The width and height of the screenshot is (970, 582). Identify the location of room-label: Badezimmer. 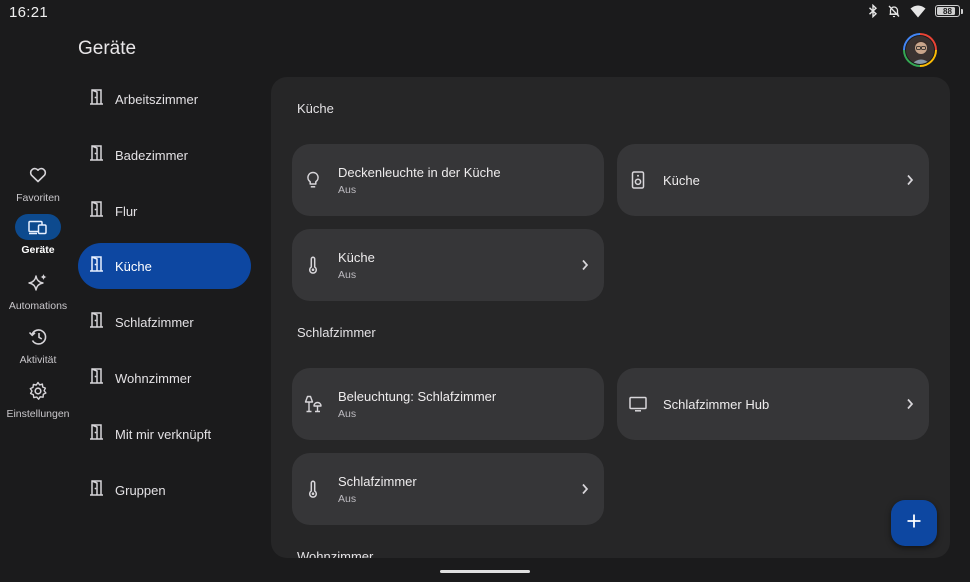
(151, 155).